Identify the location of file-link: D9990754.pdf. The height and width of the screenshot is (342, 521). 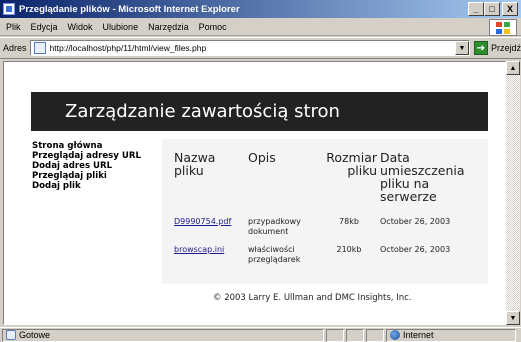
(202, 221).